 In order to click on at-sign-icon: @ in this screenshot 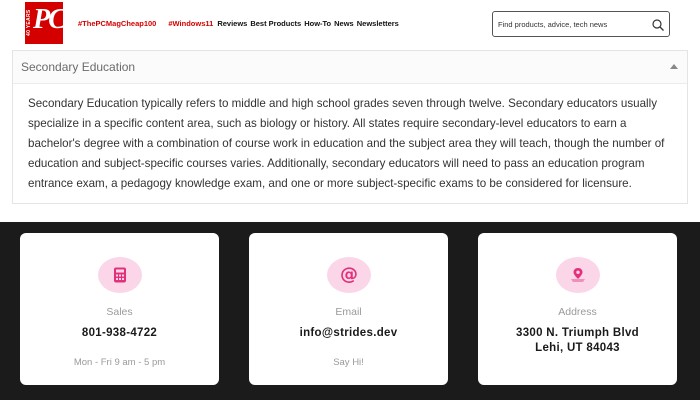, I will do `click(349, 274)`.